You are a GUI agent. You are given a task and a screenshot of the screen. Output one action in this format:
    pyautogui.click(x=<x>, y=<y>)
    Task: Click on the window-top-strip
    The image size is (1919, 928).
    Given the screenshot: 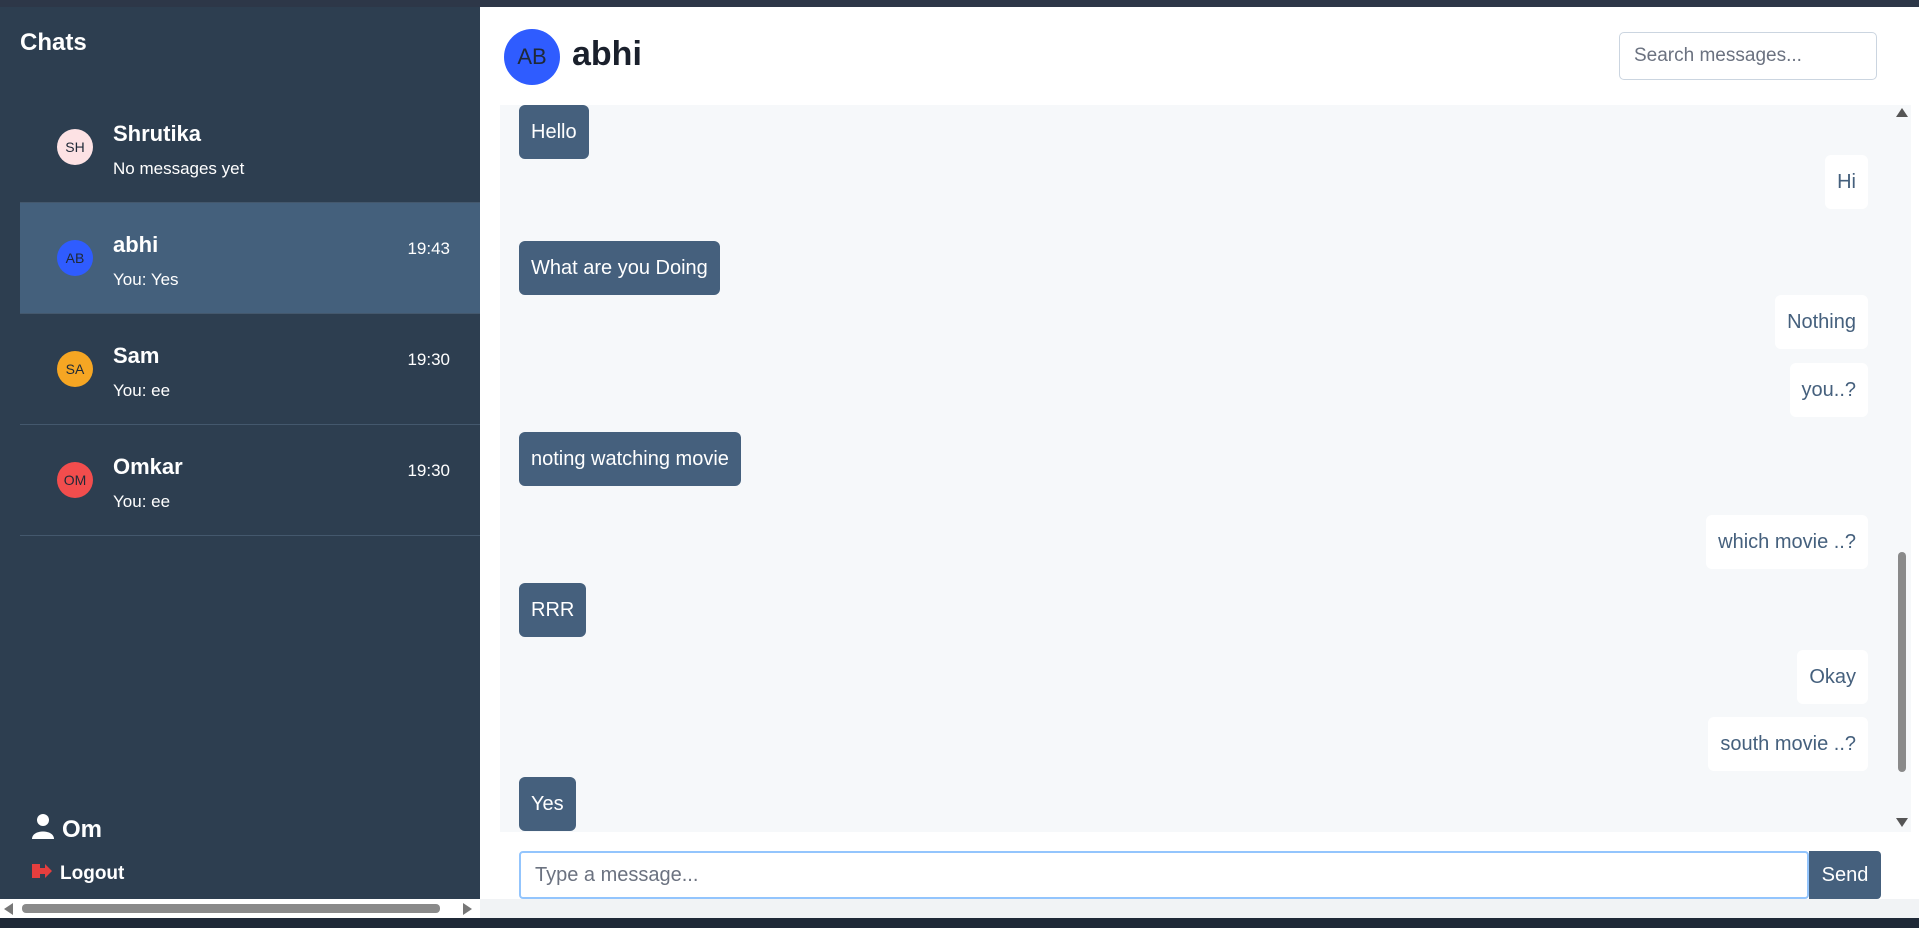 What is the action you would take?
    pyautogui.click(x=959, y=3)
    